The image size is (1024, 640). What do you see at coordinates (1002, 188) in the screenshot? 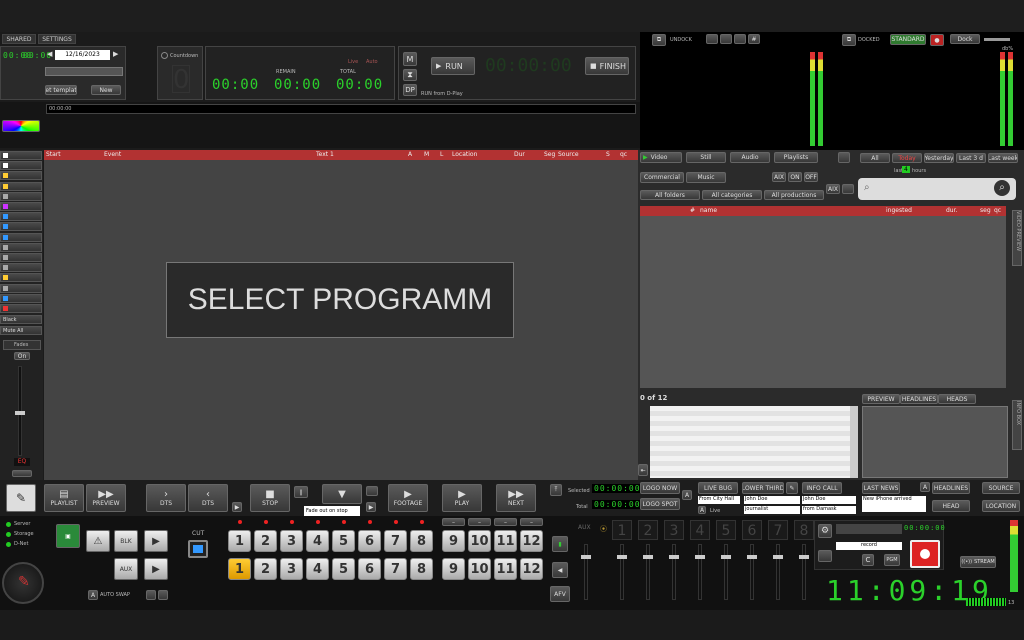
I see `search-button-icon: ⌕` at bounding box center [1002, 188].